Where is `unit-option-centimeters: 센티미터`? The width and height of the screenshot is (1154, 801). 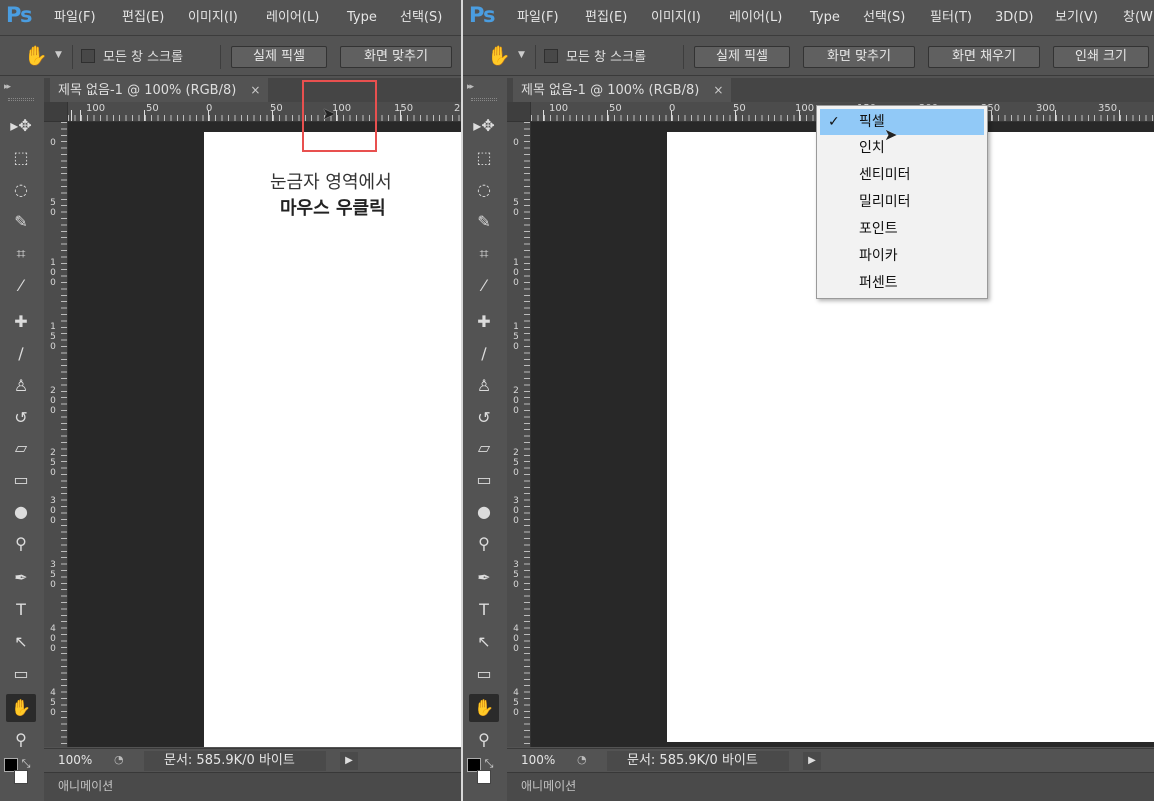 unit-option-centimeters: 센티미터 is located at coordinates (902, 175).